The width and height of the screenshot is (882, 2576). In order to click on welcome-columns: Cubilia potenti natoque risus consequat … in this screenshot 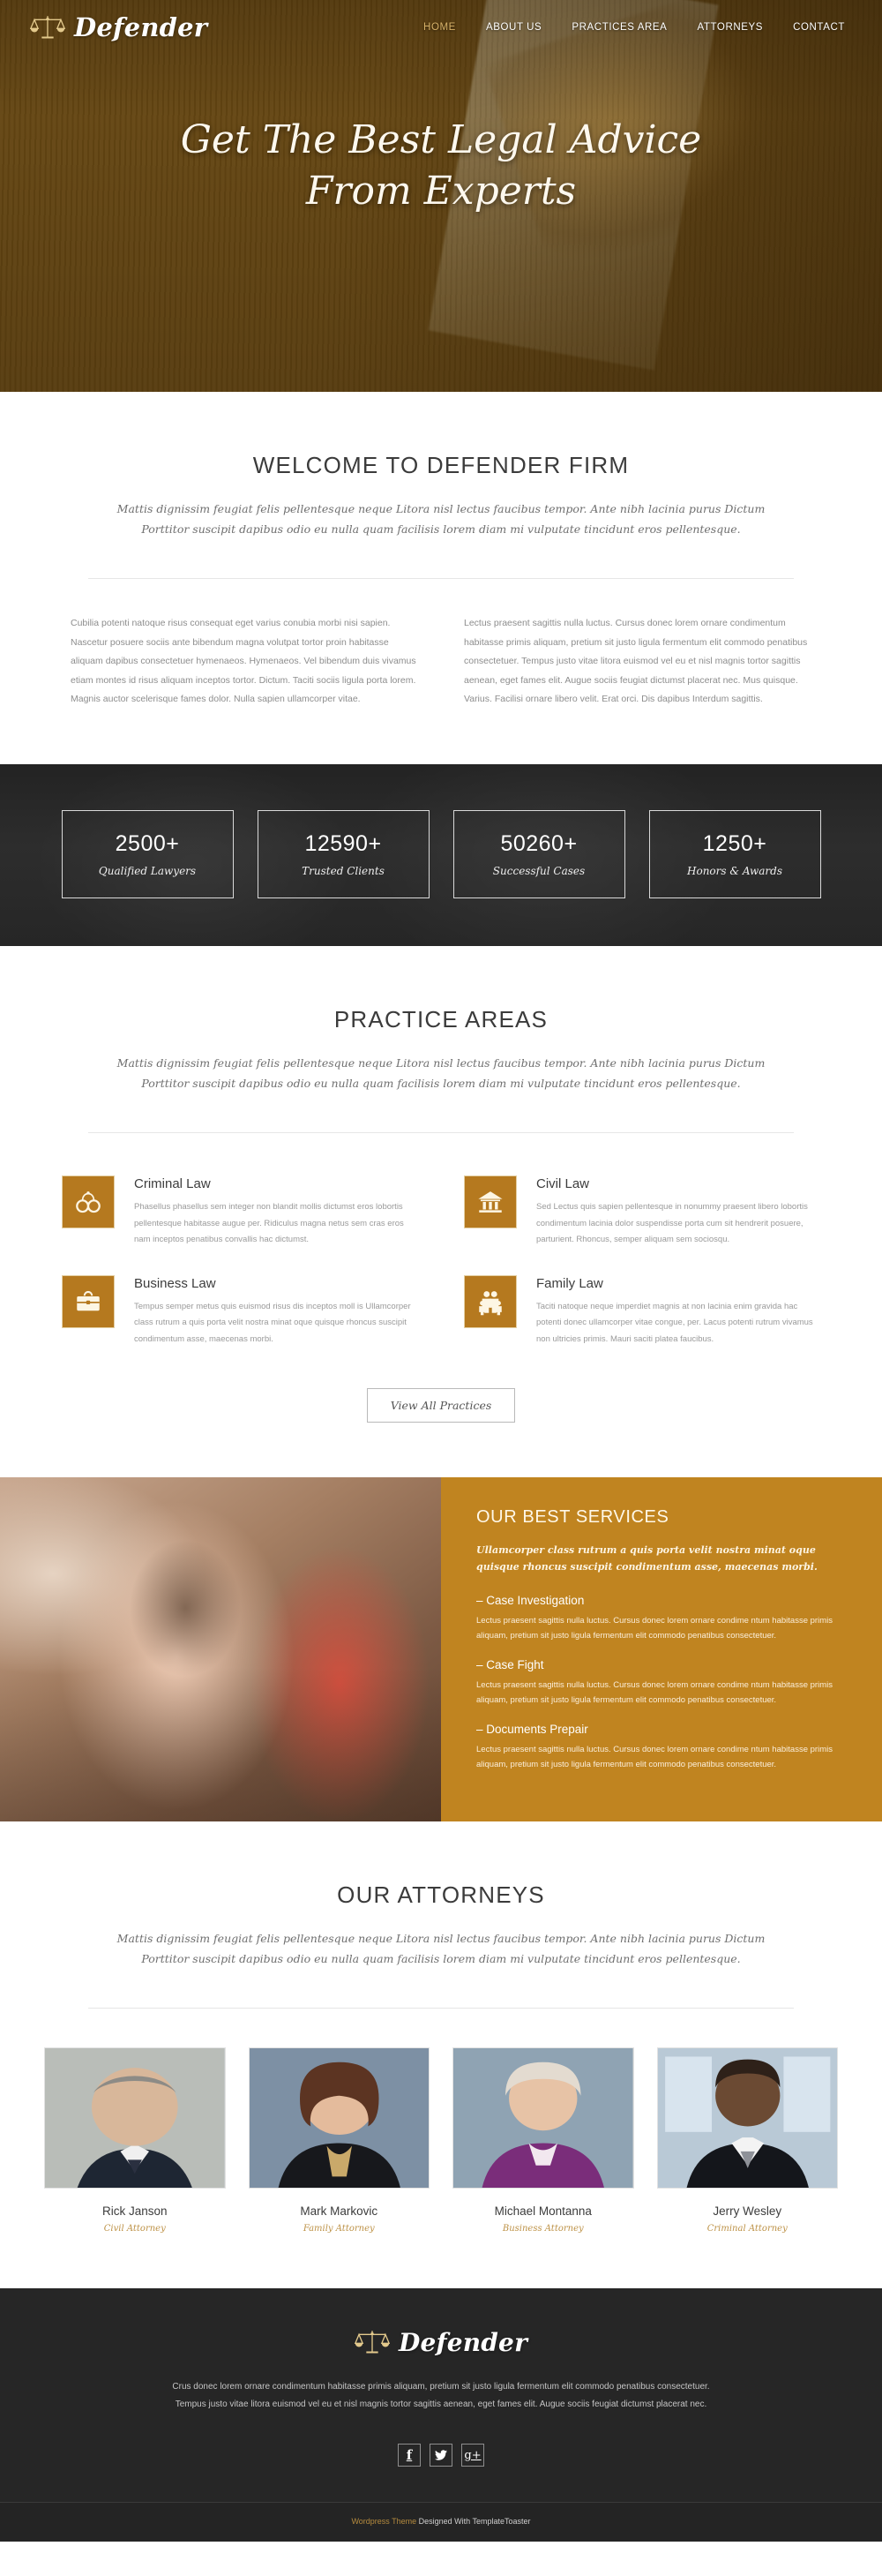, I will do `click(441, 644)`.